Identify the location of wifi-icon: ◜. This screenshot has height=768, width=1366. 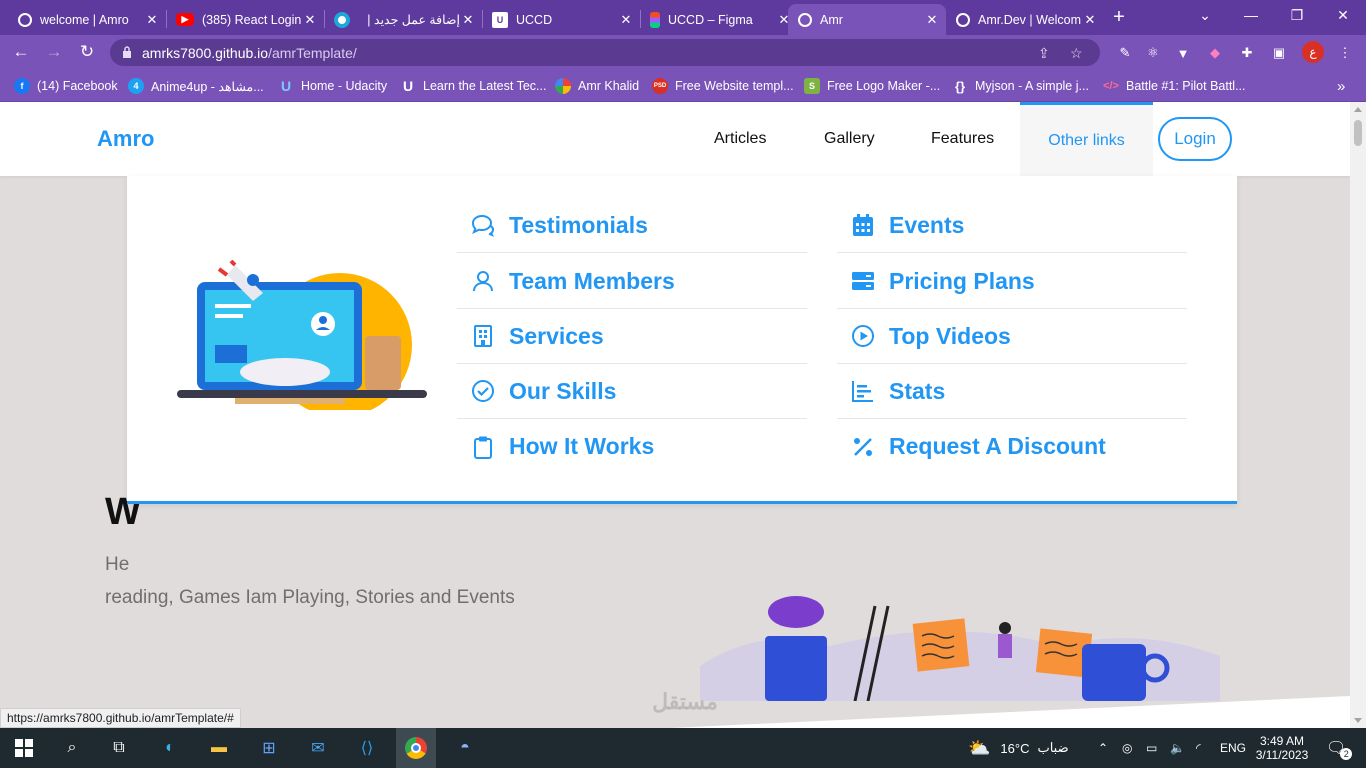
(1198, 748).